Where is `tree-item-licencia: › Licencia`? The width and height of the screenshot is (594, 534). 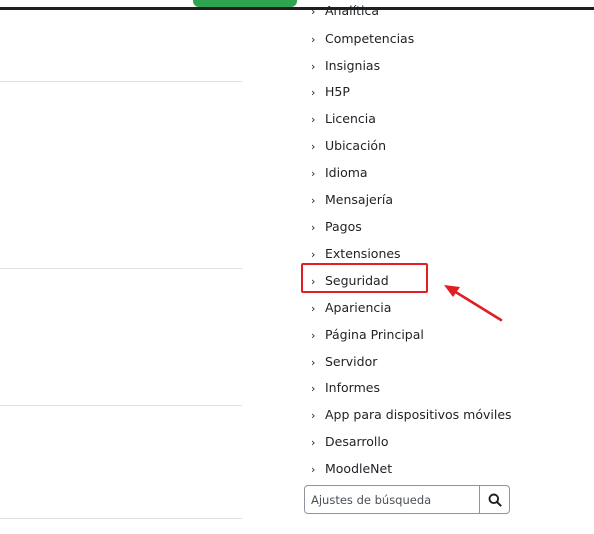 tree-item-licencia: › Licencia is located at coordinates (343, 119).